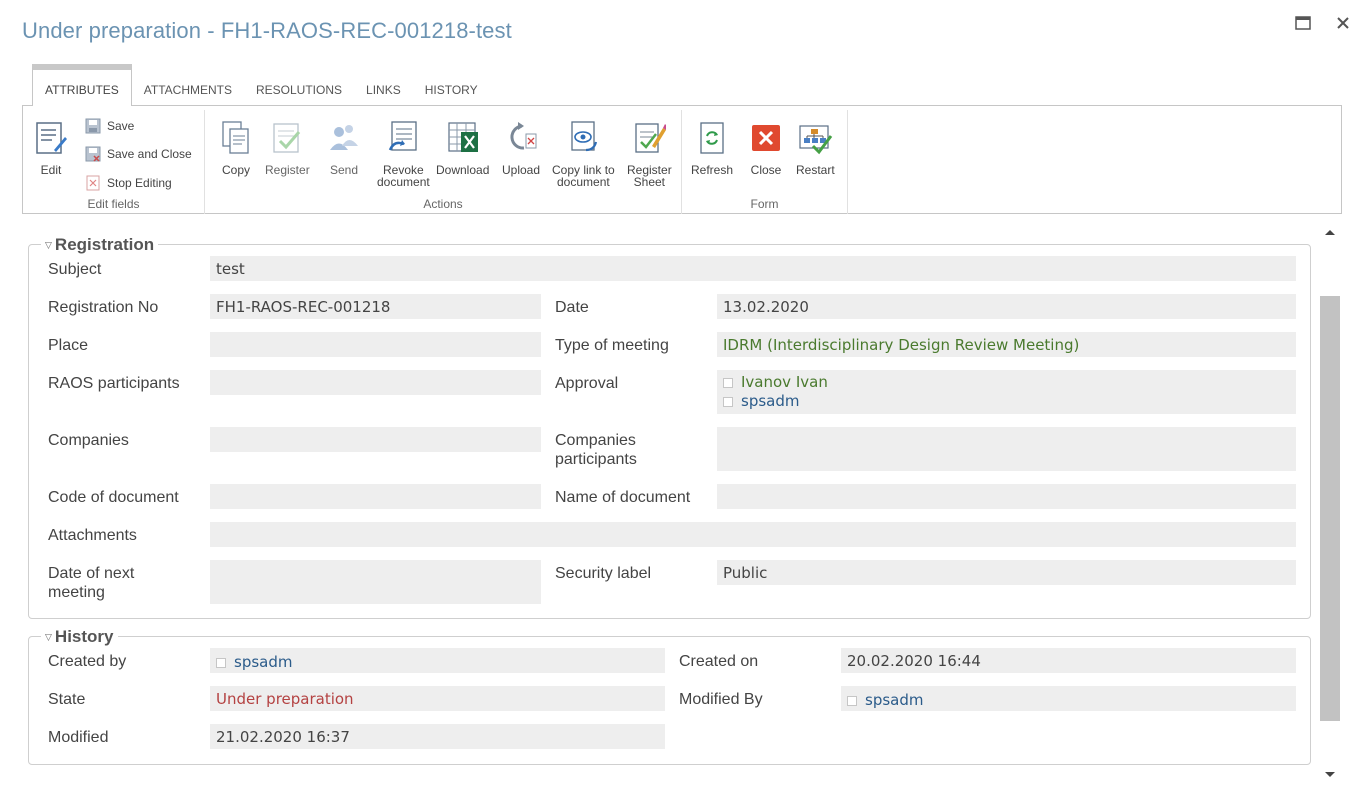  Describe the element at coordinates (583, 138) in the screenshot. I see `copy-link-icon` at that location.